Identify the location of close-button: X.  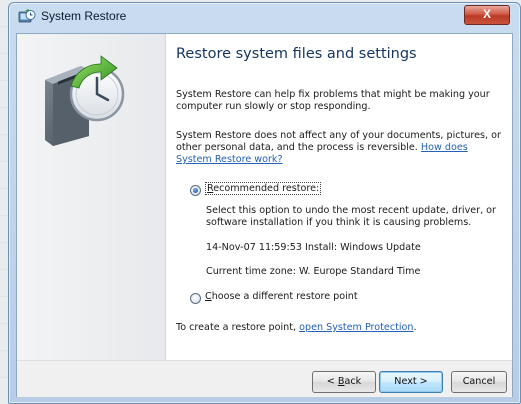
(487, 15).